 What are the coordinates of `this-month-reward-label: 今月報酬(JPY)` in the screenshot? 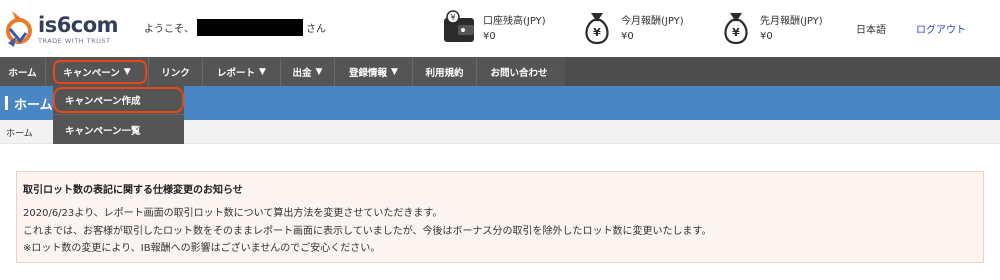 It's located at (652, 21).